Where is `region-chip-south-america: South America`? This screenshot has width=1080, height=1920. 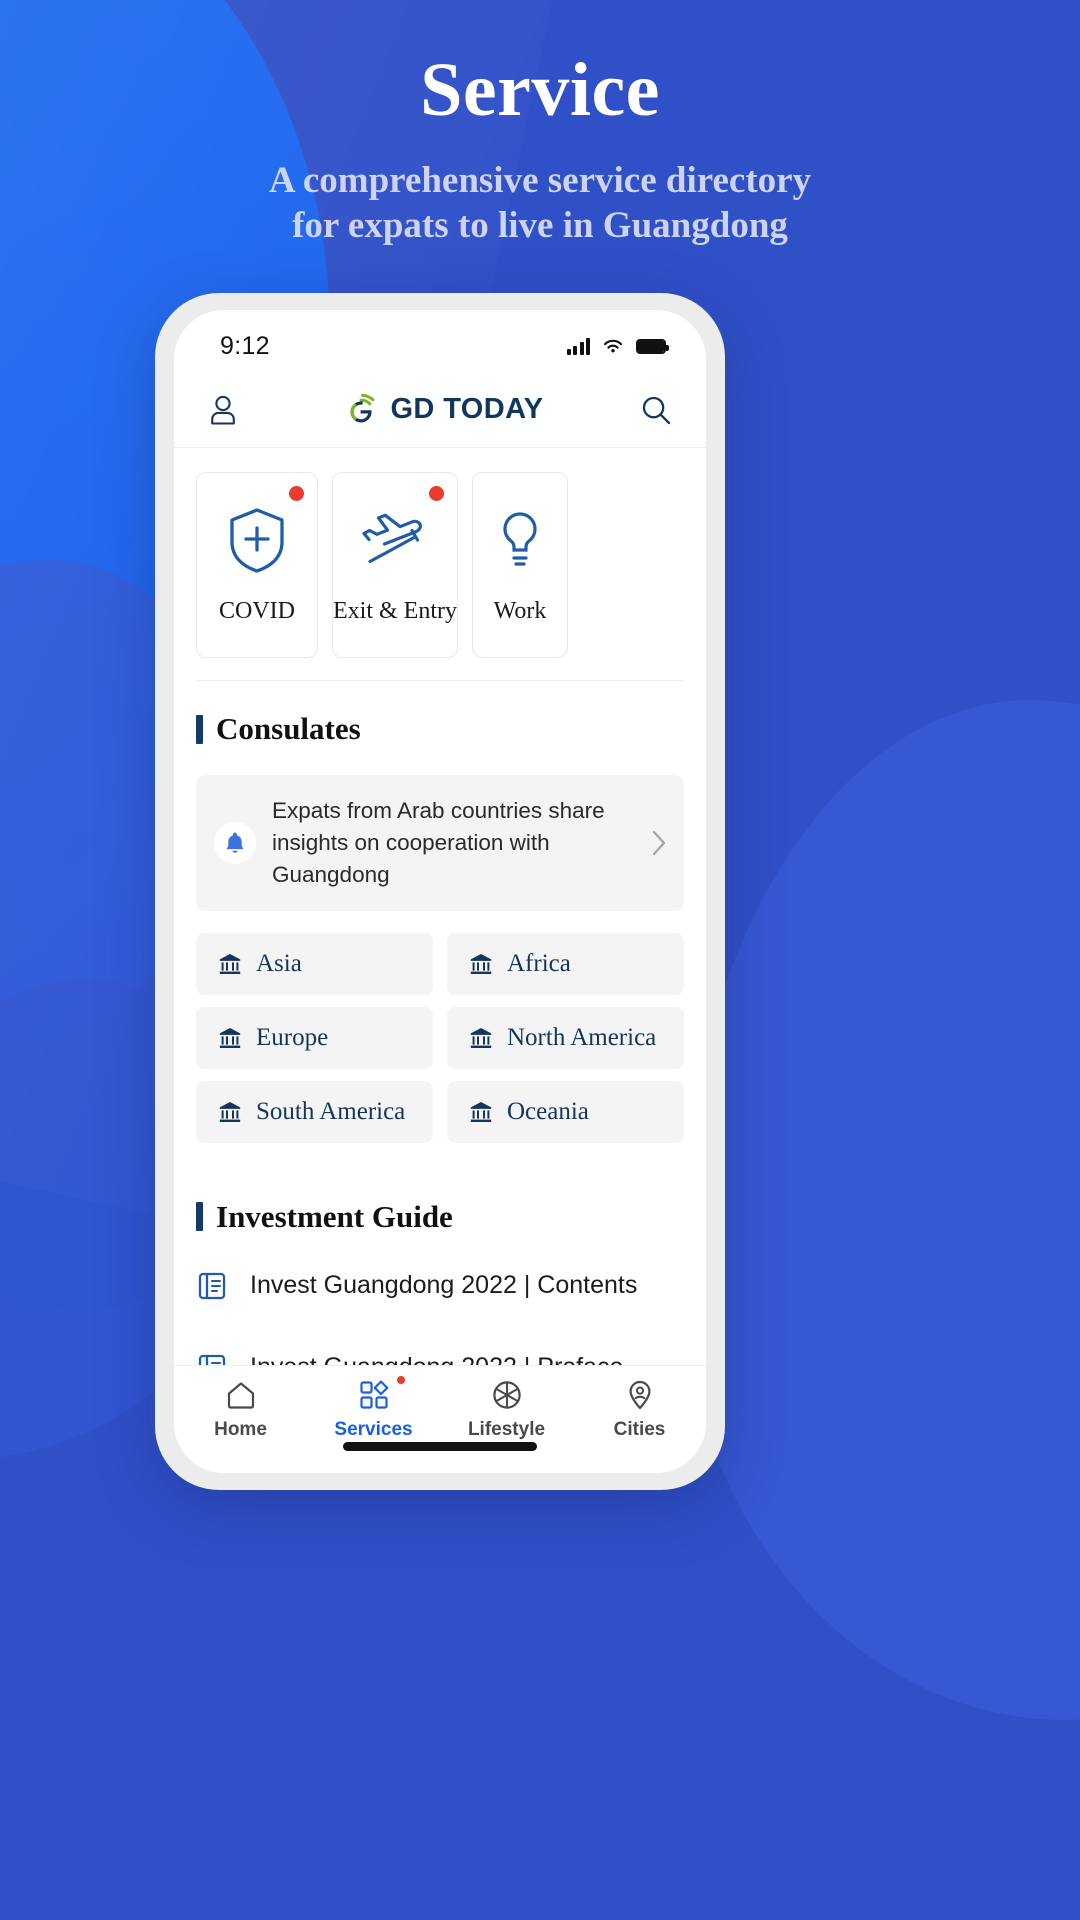 region-chip-south-america: South America is located at coordinates (314, 1111).